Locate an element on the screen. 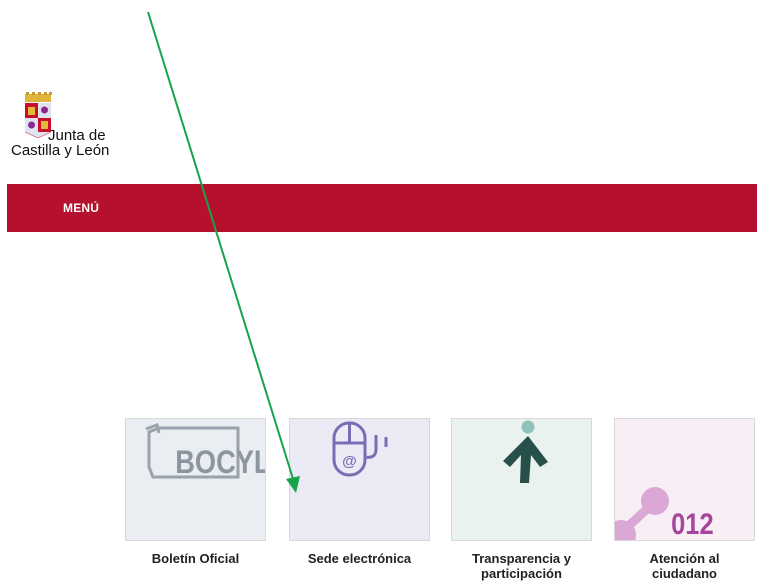 This screenshot has height=581, width=757. tile-label-boletin-oficial: Boletín Oficial is located at coordinates (195, 558).